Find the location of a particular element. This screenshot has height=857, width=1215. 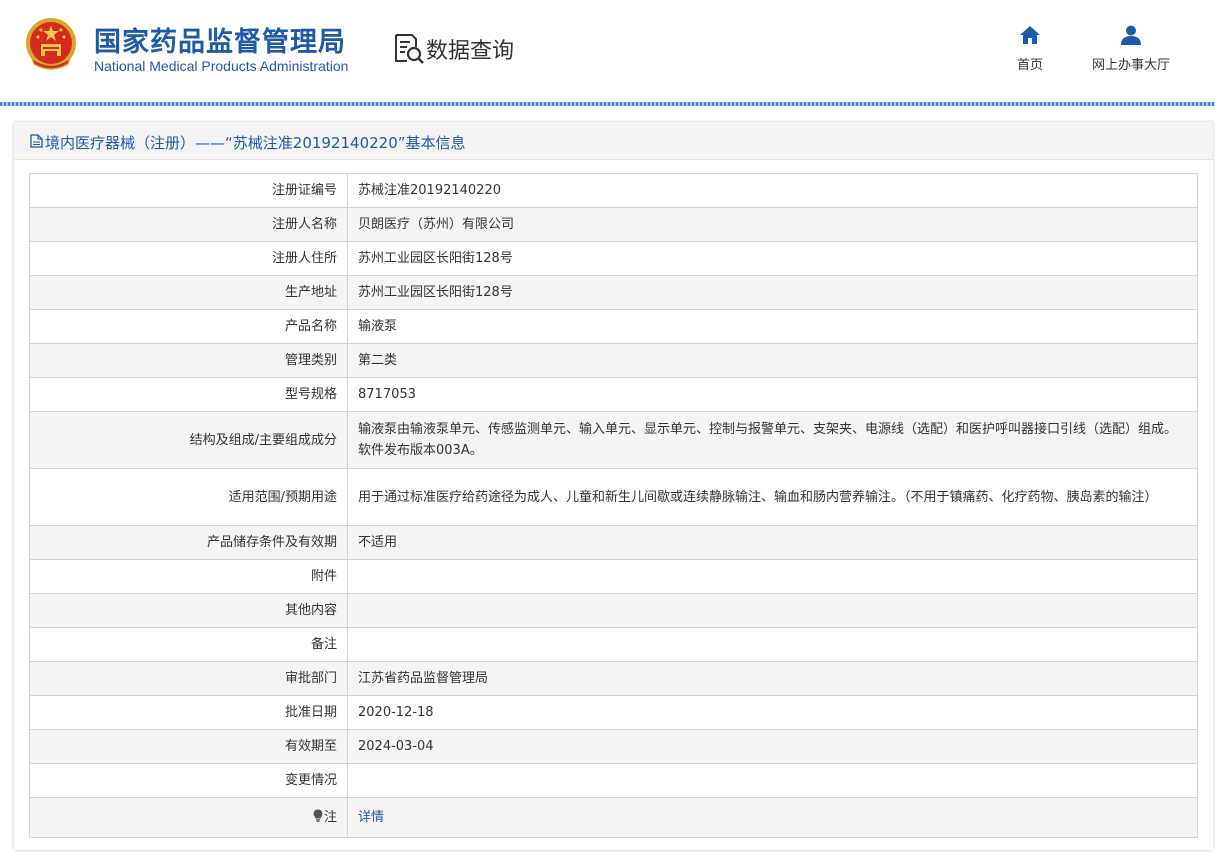

table-row: 注册证编号 苏械注准20192140220 is located at coordinates (613, 190).